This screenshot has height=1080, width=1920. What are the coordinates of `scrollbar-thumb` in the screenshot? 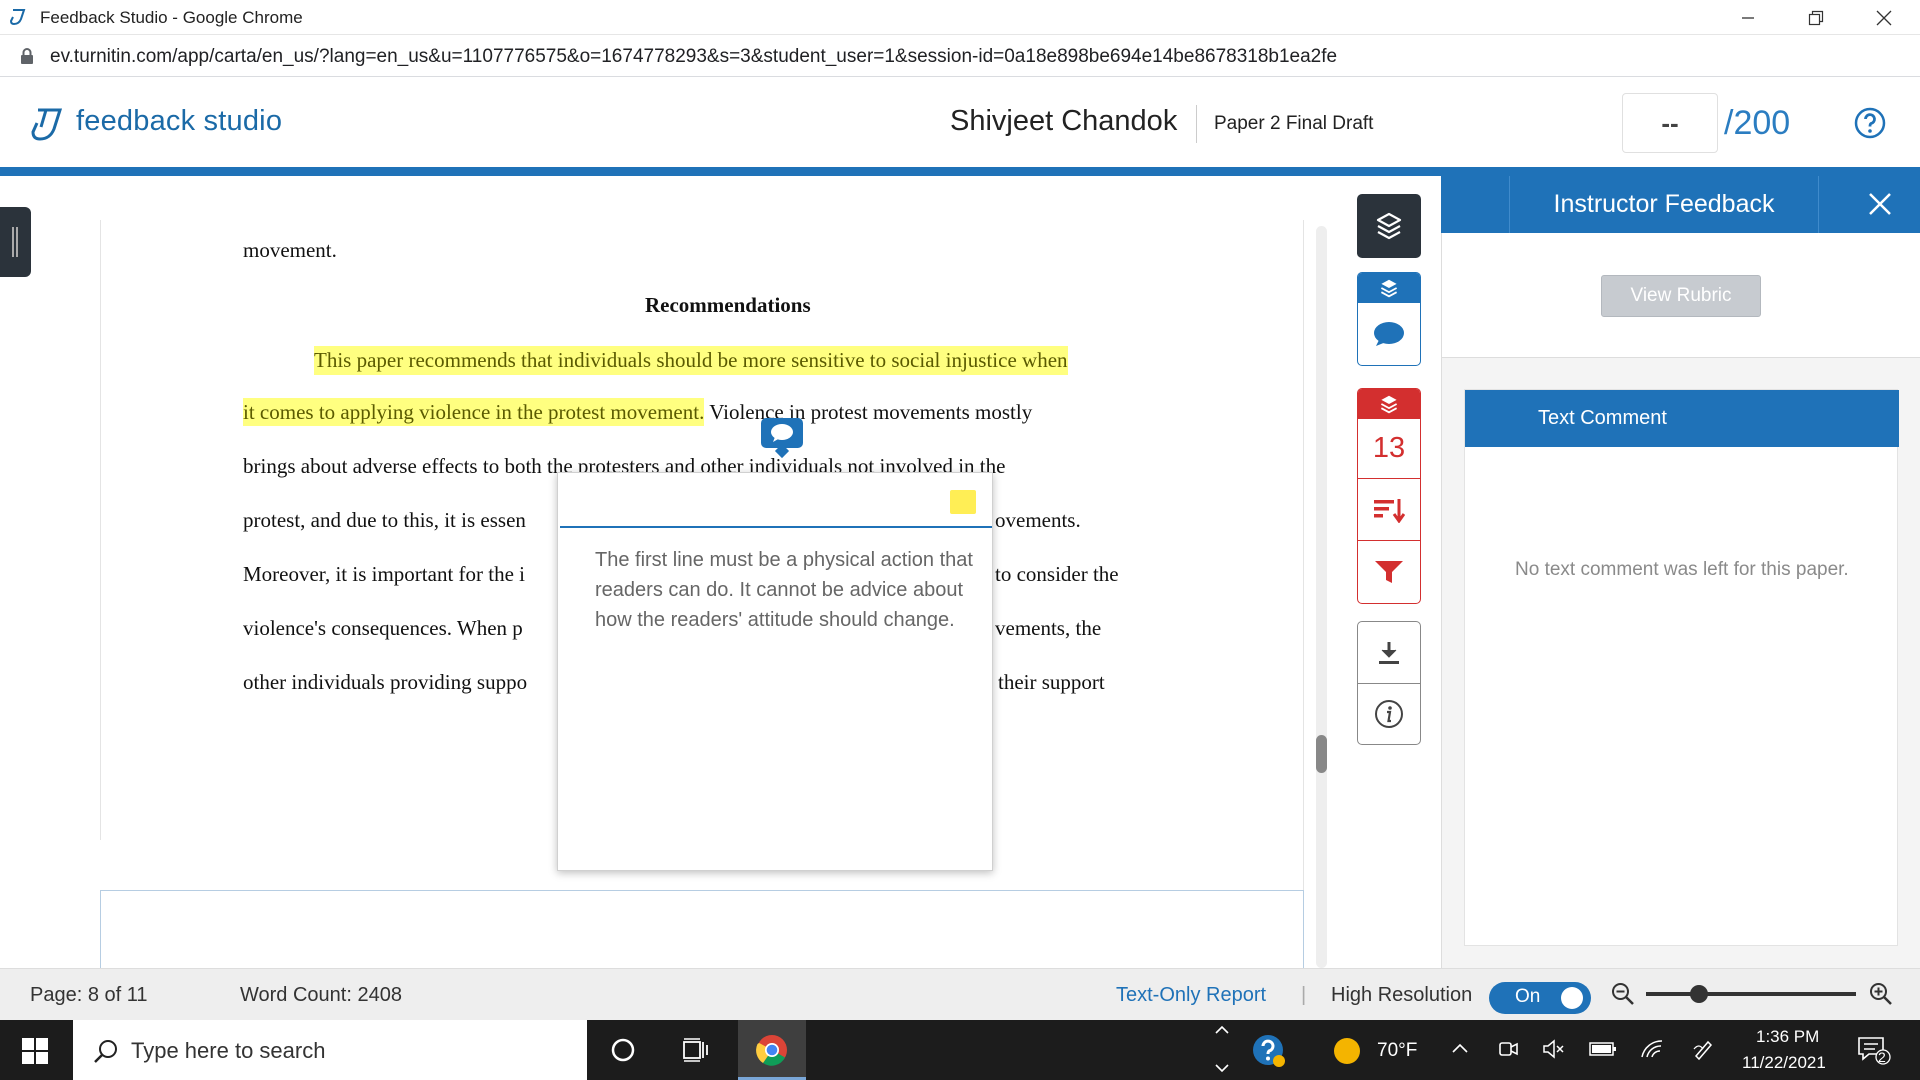 It's located at (1321, 754).